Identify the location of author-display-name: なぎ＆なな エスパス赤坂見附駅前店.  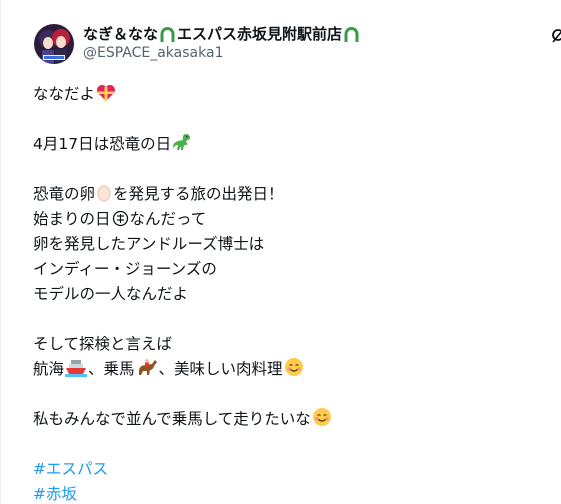
(222, 34).